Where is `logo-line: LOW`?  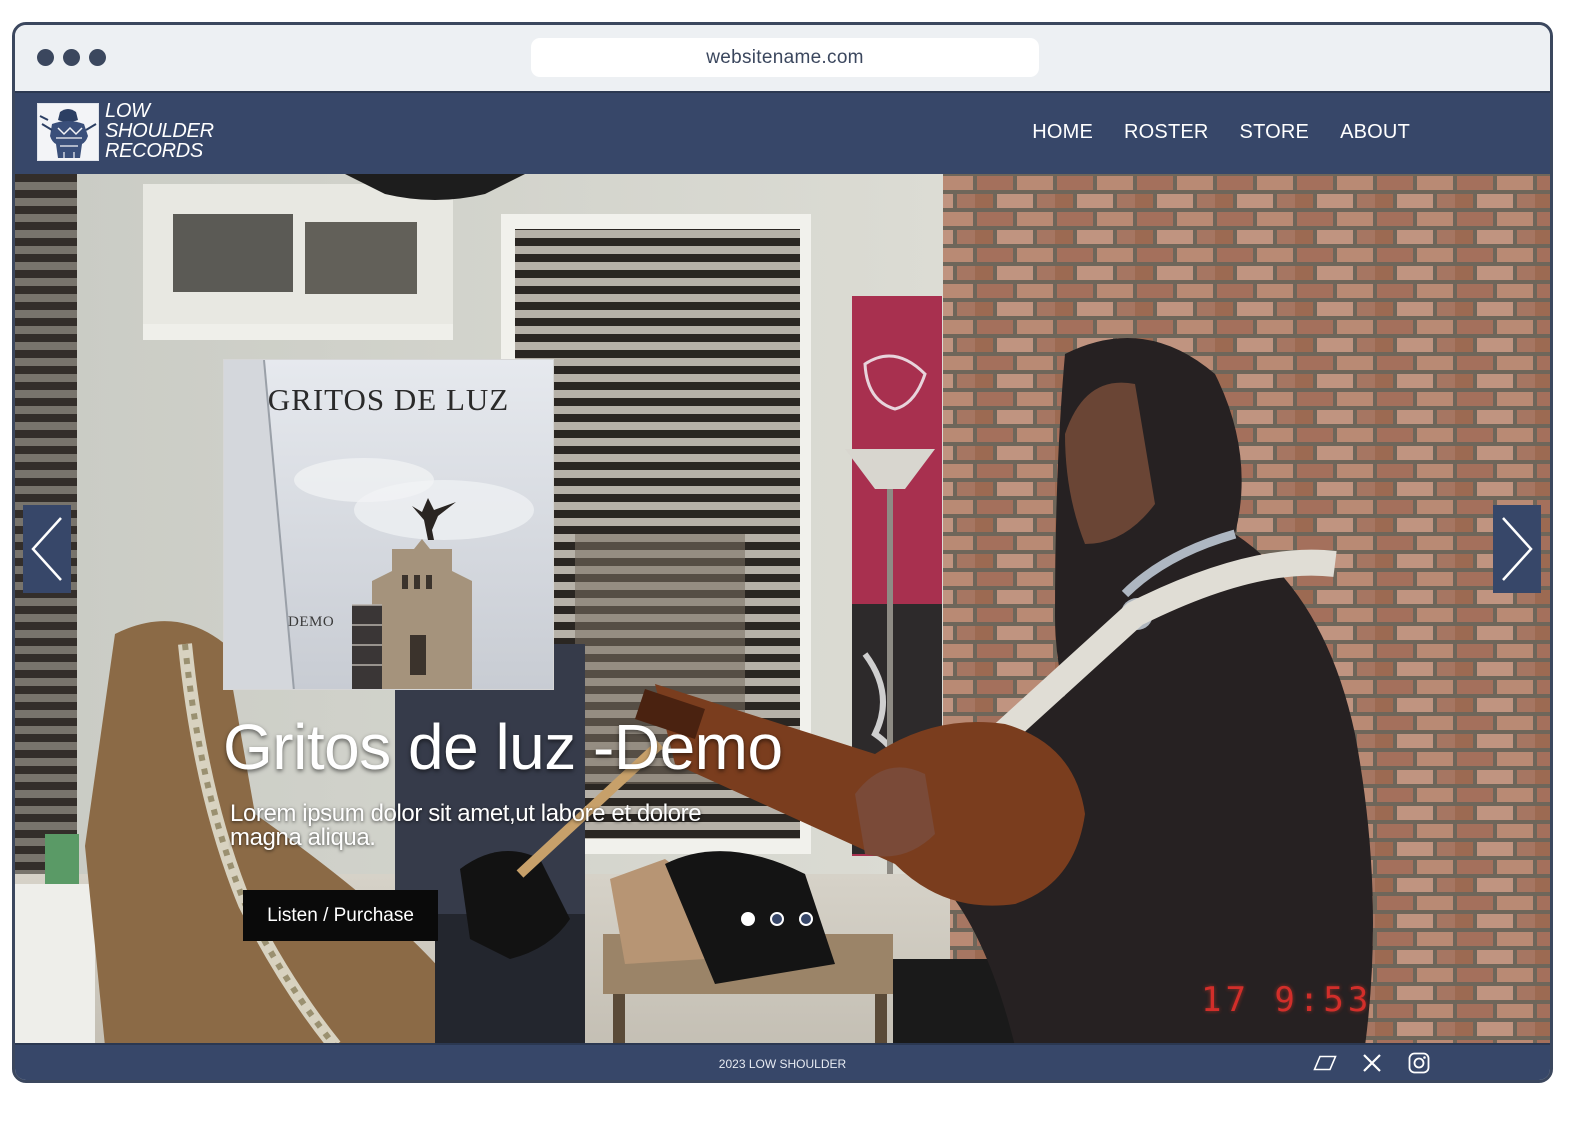 logo-line: LOW is located at coordinates (127, 111).